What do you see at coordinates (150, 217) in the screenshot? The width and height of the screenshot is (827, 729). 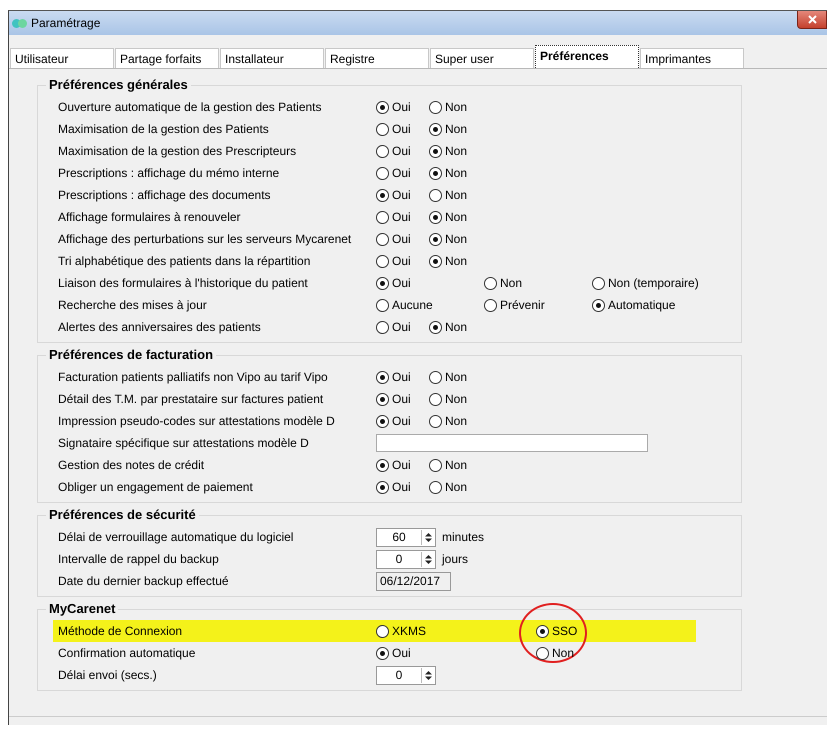 I see `setting-label: Affichage formulaires à renouveler` at bounding box center [150, 217].